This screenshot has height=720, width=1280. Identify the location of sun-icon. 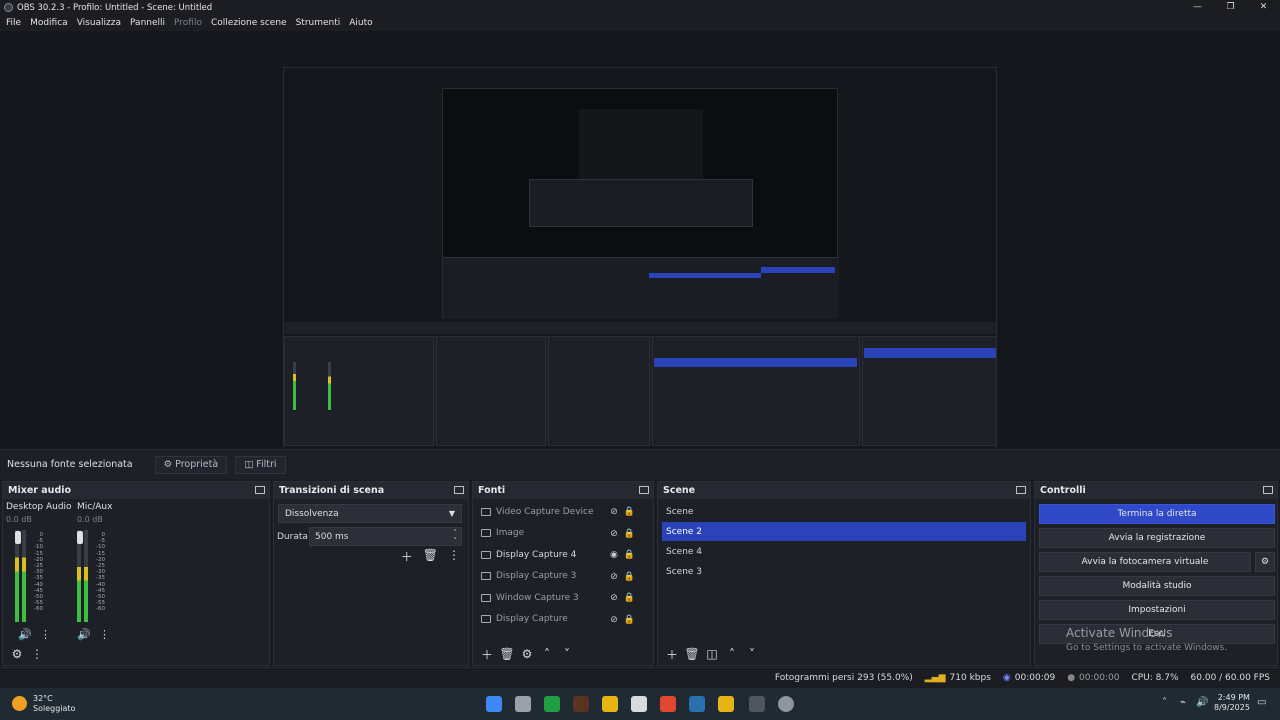
(19, 703).